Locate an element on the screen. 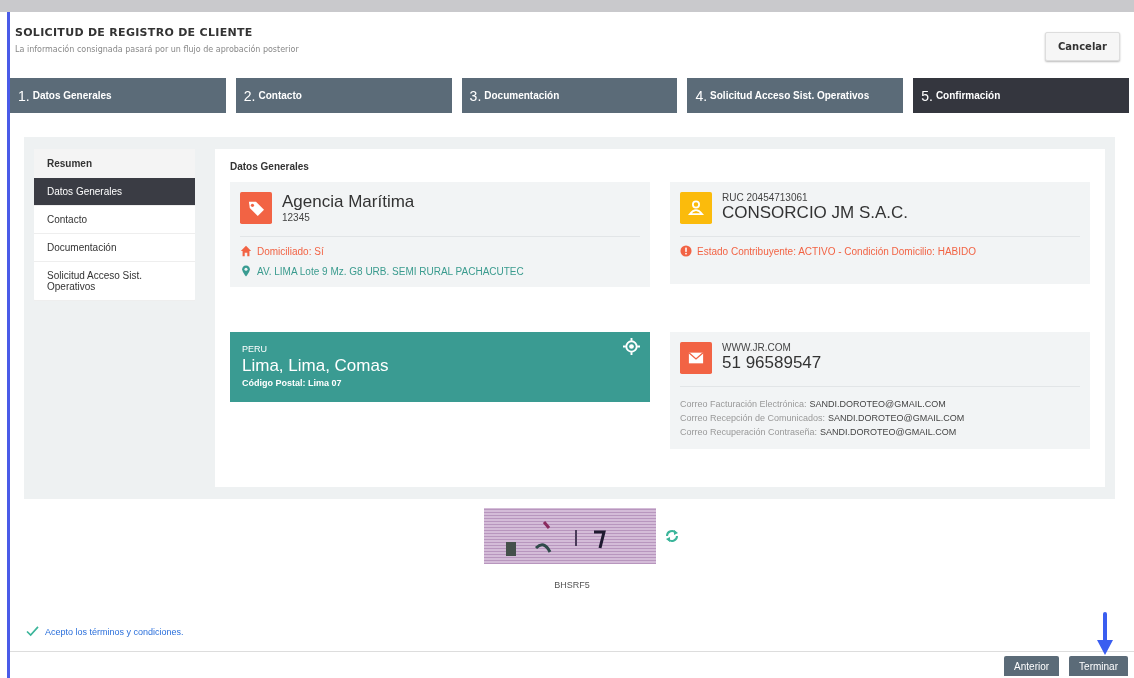  finish-button: Terminar is located at coordinates (1098, 666).